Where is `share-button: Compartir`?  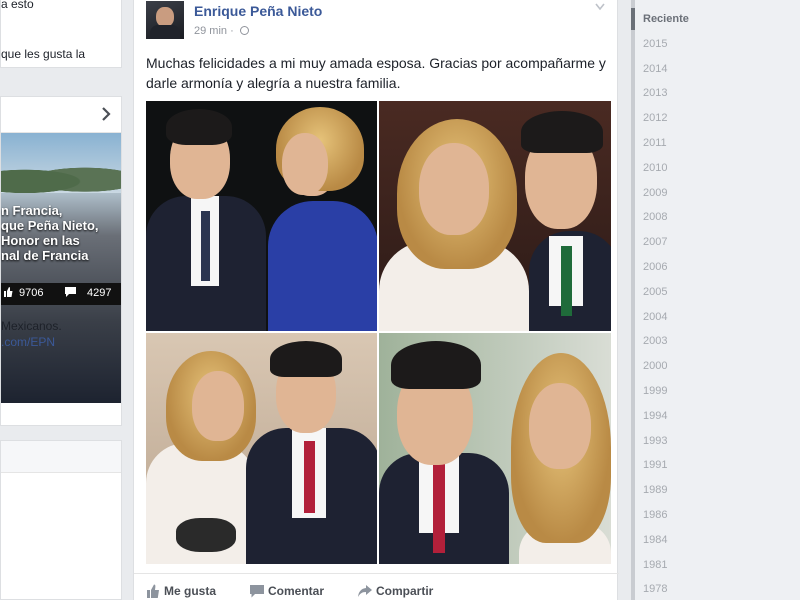 share-button: Compartir is located at coordinates (395, 591).